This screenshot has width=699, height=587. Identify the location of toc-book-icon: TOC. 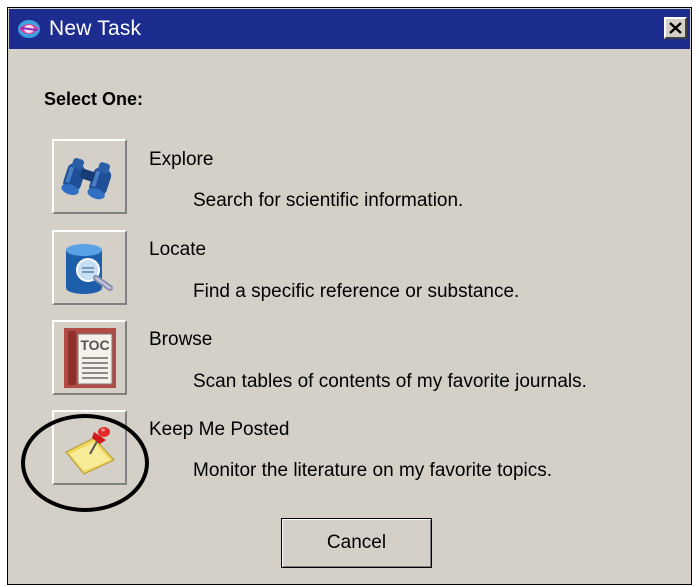
(89, 357).